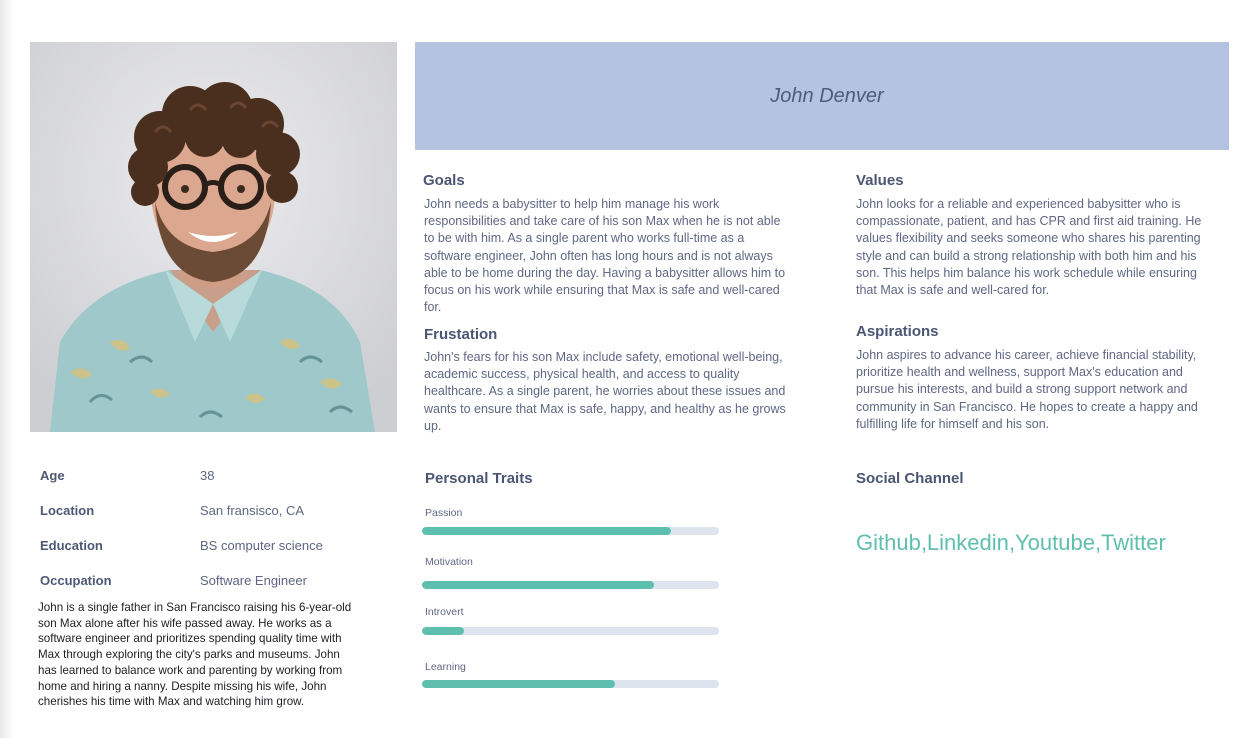 This screenshot has width=1250, height=738. I want to click on fact-label: Age, so click(52, 475).